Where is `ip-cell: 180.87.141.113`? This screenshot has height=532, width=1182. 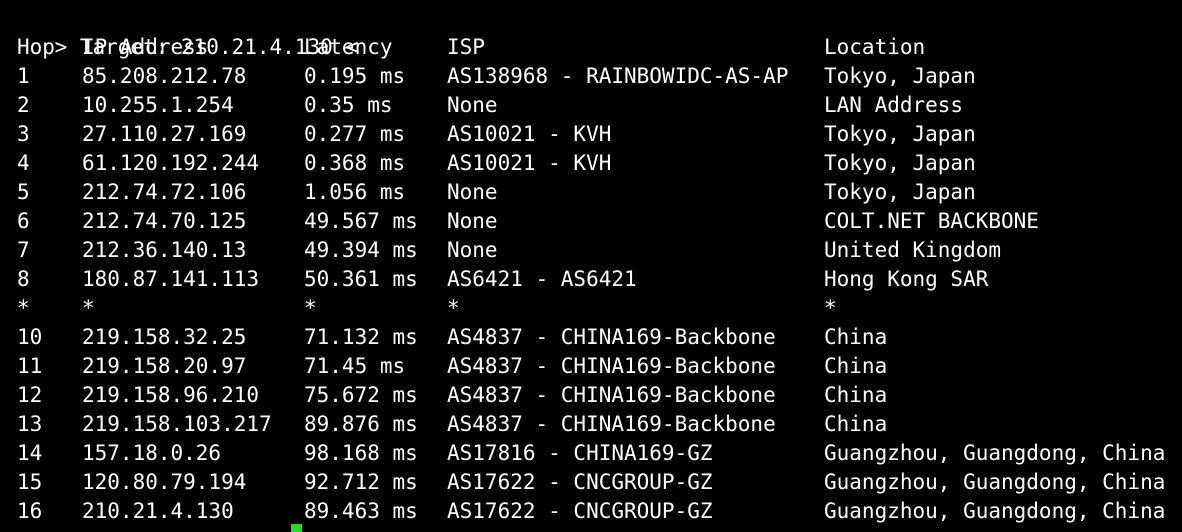 ip-cell: 180.87.141.113 is located at coordinates (171, 279).